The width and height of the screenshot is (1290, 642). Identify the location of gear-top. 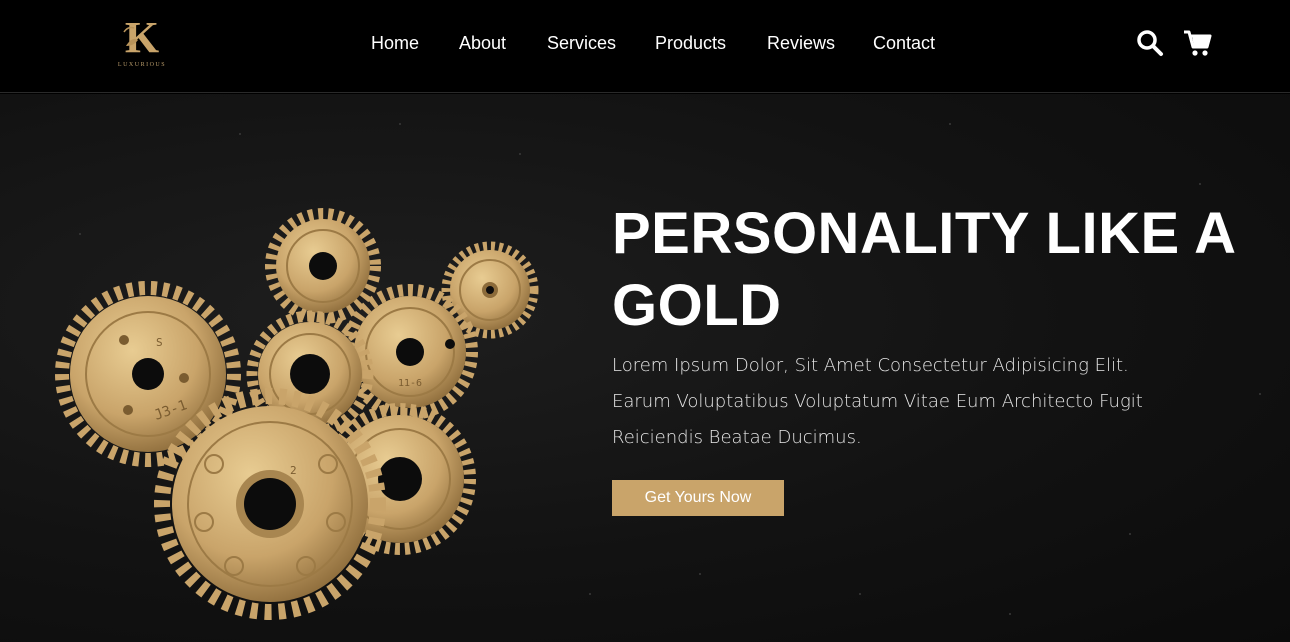
(323, 266).